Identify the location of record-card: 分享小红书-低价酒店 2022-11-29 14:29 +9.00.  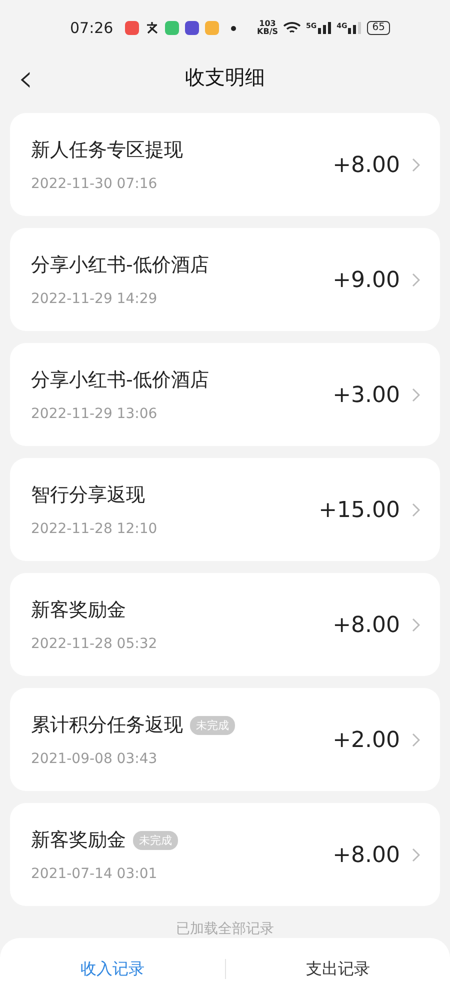
(225, 279).